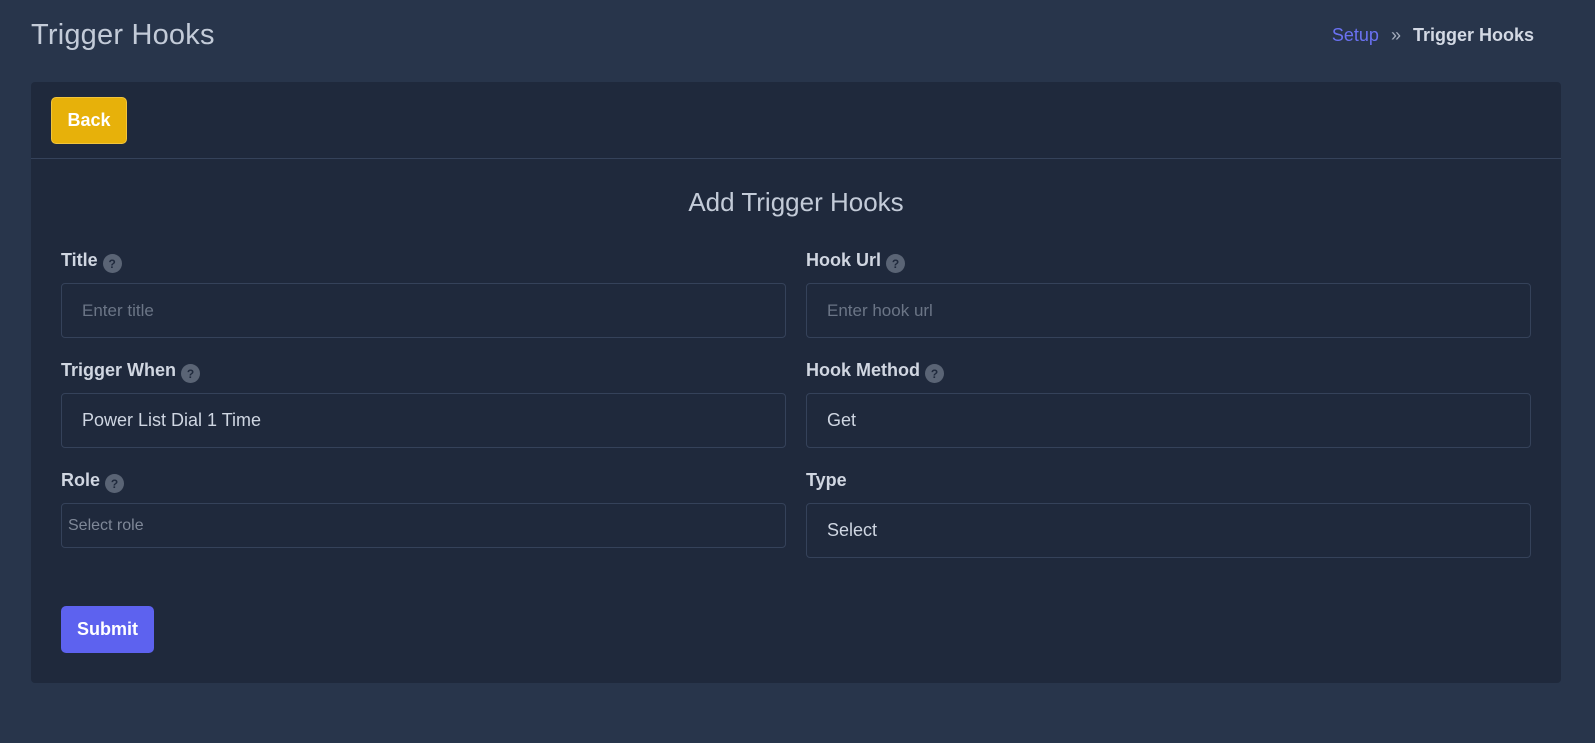 This screenshot has height=743, width=1595. I want to click on title-label: Title, so click(79, 260).